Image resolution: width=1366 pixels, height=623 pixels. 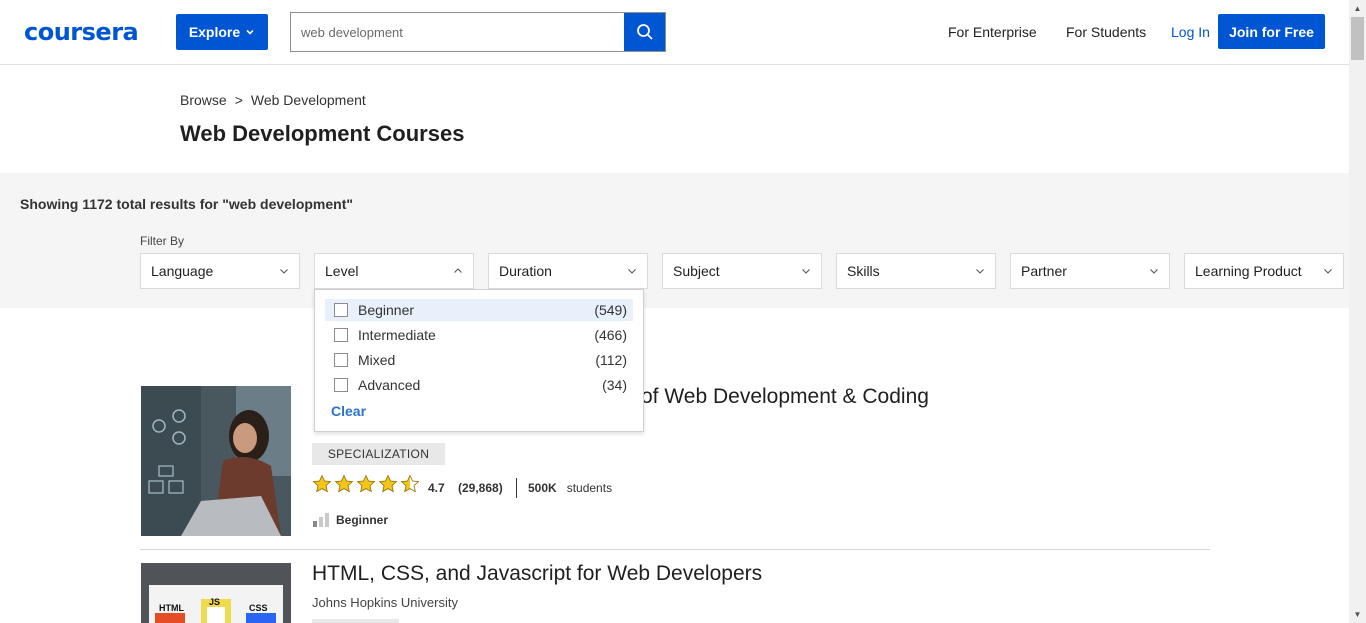 What do you see at coordinates (479, 385) in the screenshot?
I see `level-option-advanced: Advanced (34)` at bounding box center [479, 385].